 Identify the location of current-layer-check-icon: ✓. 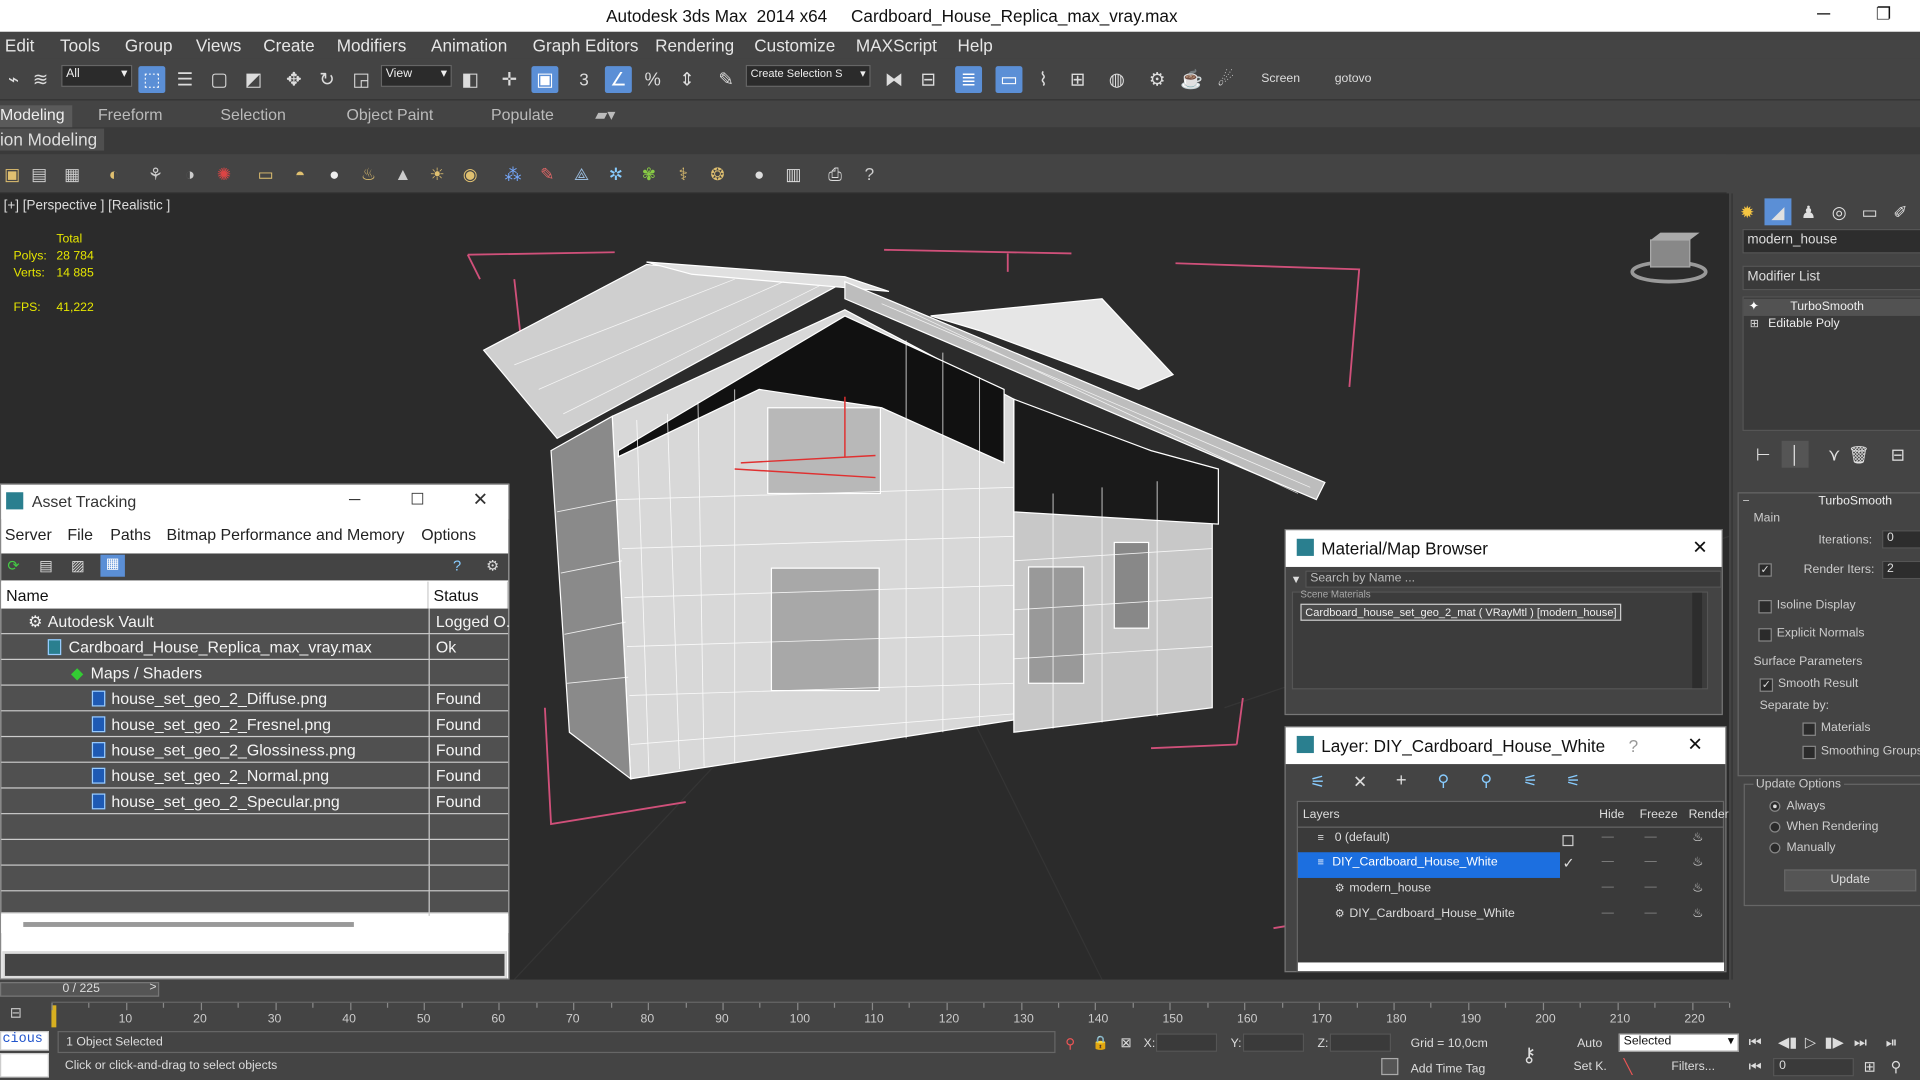
(1568, 863).